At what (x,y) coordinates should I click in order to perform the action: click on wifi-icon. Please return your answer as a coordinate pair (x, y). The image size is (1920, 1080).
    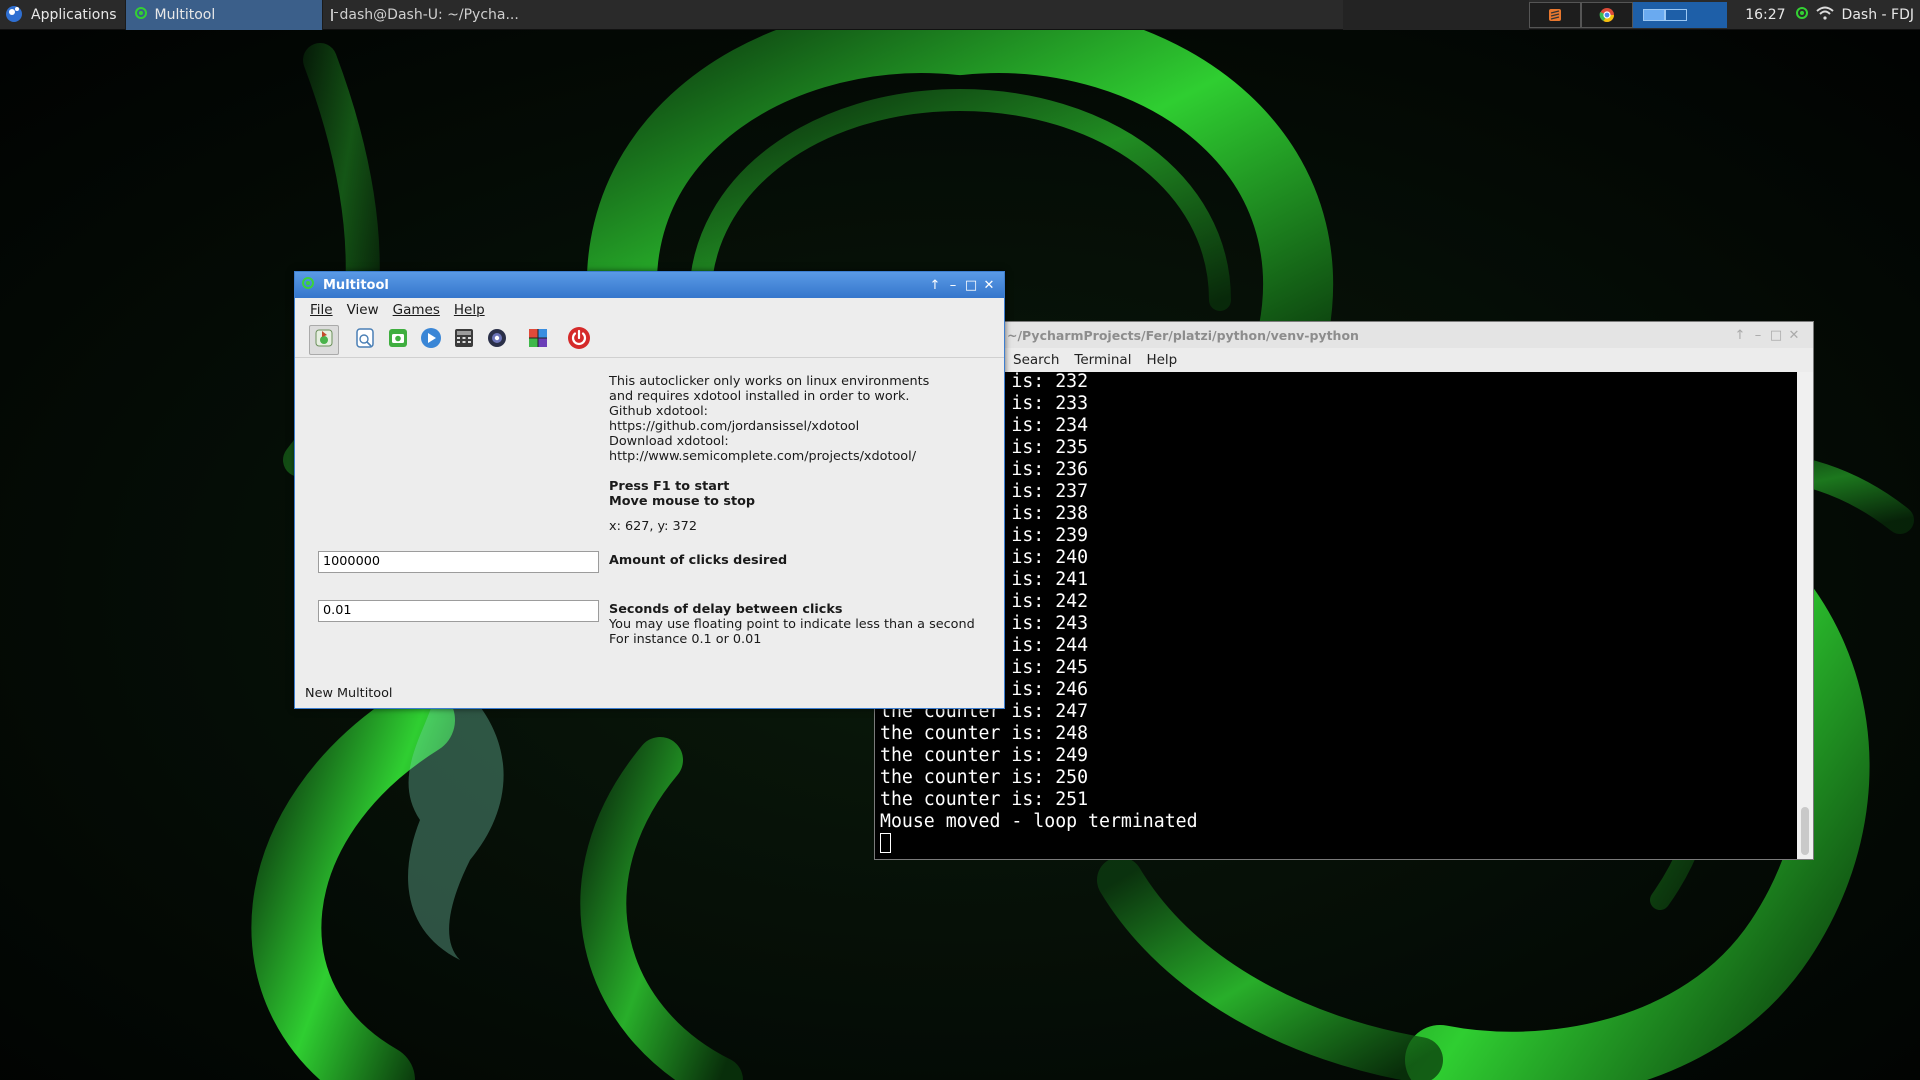
    Looking at the image, I should click on (1824, 15).